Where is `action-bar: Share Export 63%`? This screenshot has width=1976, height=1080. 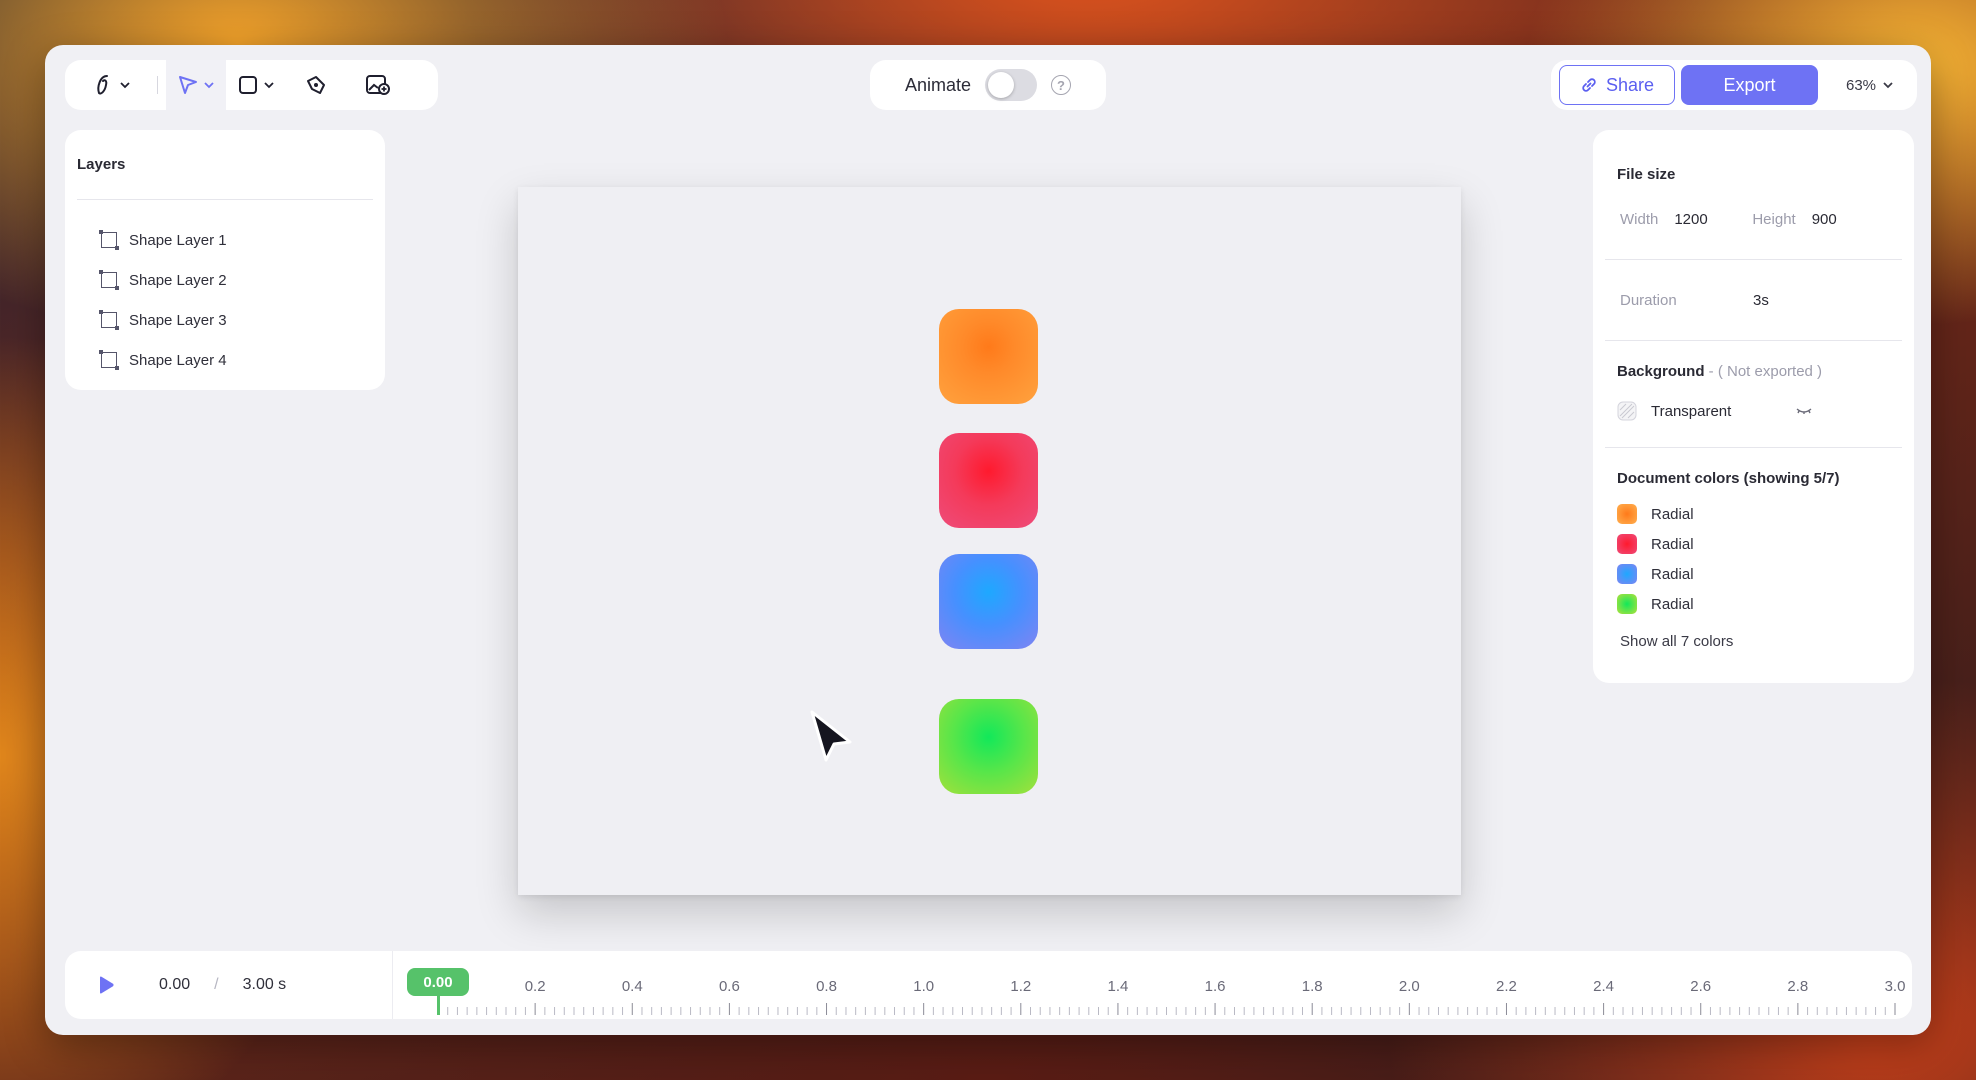
action-bar: Share Export 63% is located at coordinates (1734, 85).